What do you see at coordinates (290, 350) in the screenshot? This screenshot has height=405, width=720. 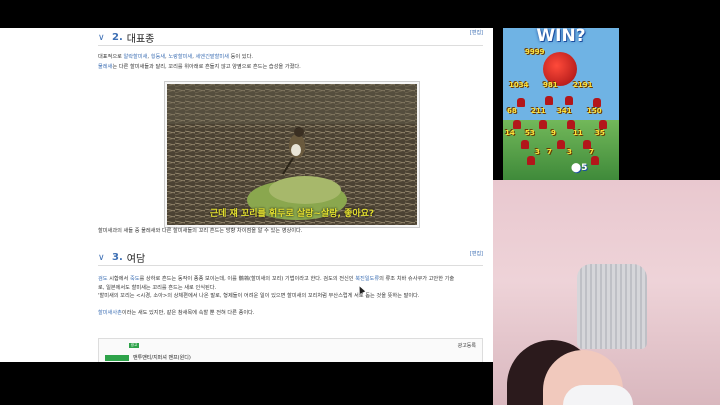 I see `ad-box: 광고 광고등록 맨투맨티/지퍼셔 맨프(원디)` at bounding box center [290, 350].